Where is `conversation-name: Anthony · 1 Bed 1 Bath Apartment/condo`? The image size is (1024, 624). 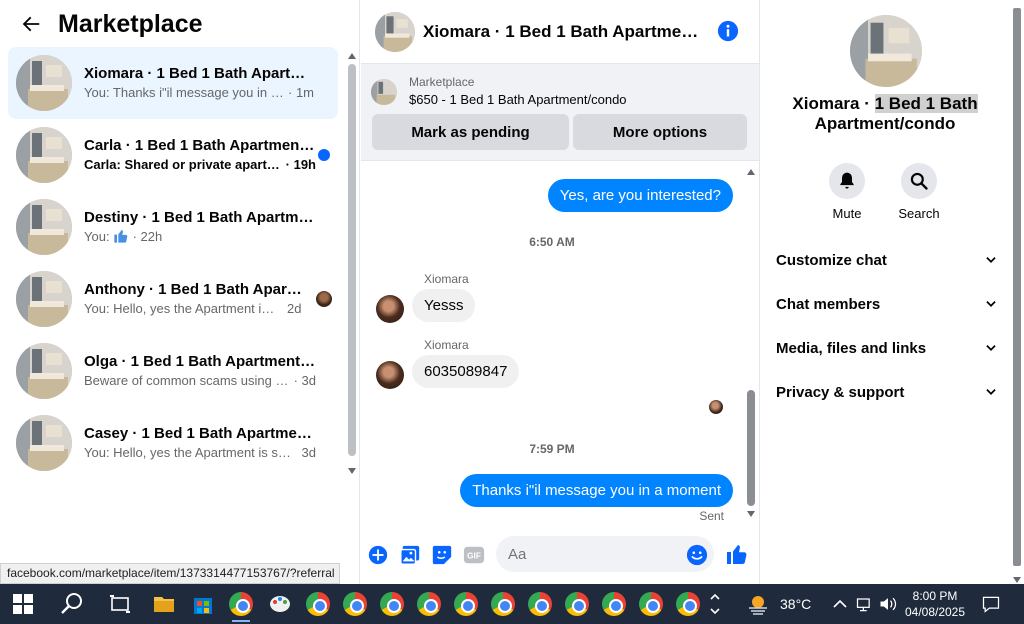
conversation-name: Anthony · 1 Bed 1 Bath Apartment/condo is located at coordinates (195, 289).